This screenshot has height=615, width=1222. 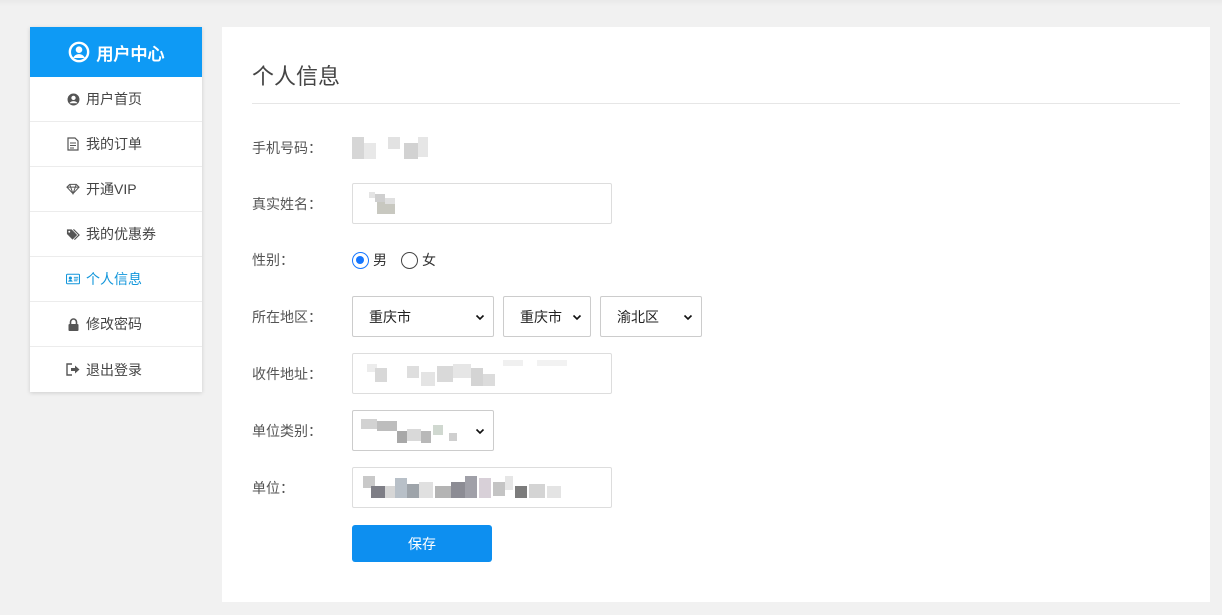 What do you see at coordinates (423, 316) in the screenshot?
I see `province-select: 重庆市` at bounding box center [423, 316].